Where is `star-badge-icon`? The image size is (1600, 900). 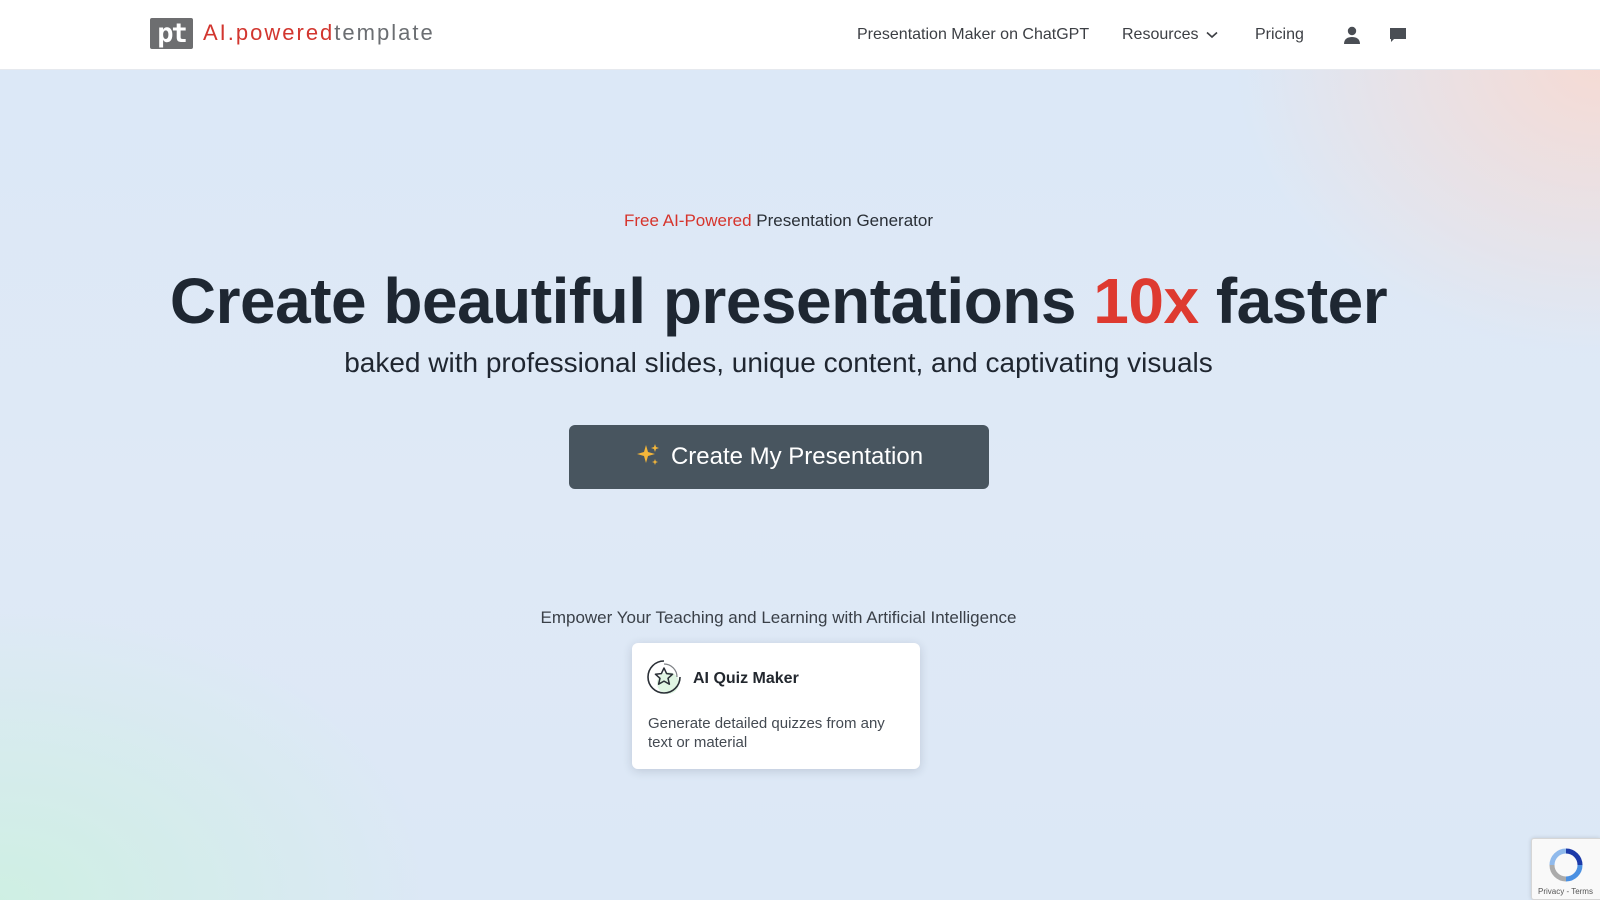
star-badge-icon is located at coordinates (664, 677).